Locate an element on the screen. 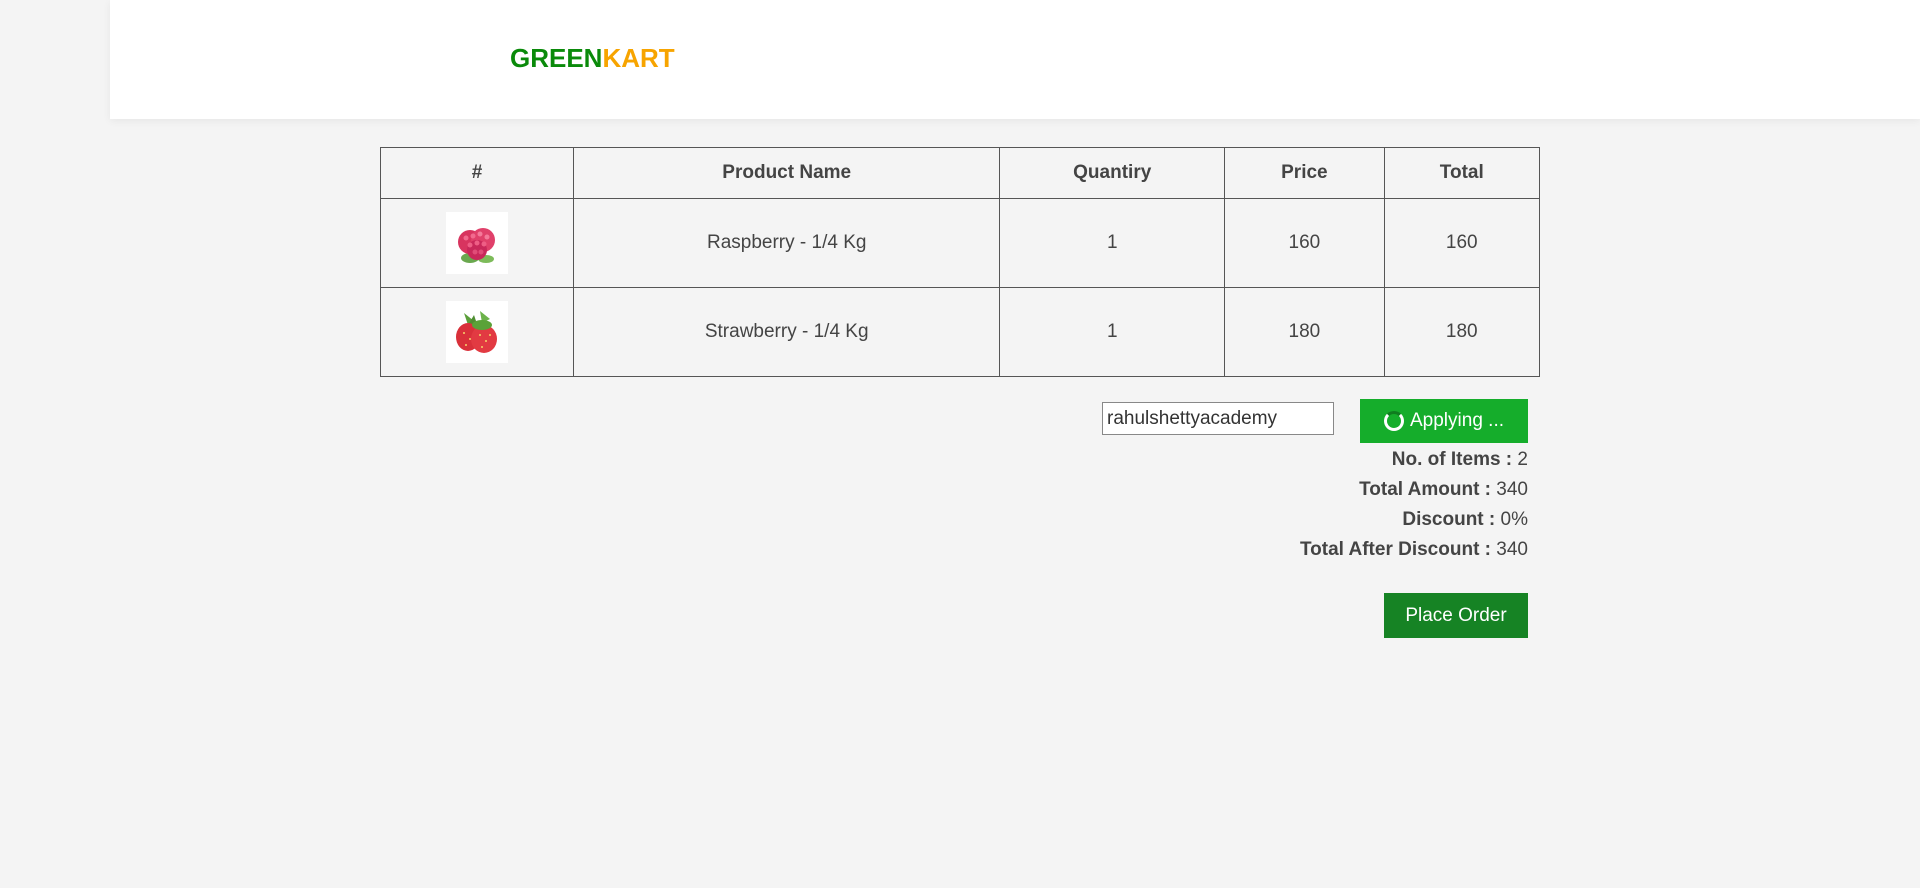 Image resolution: width=1920 pixels, height=888 pixels. total-after-discount-label: Total After Discount : is located at coordinates (1395, 549).